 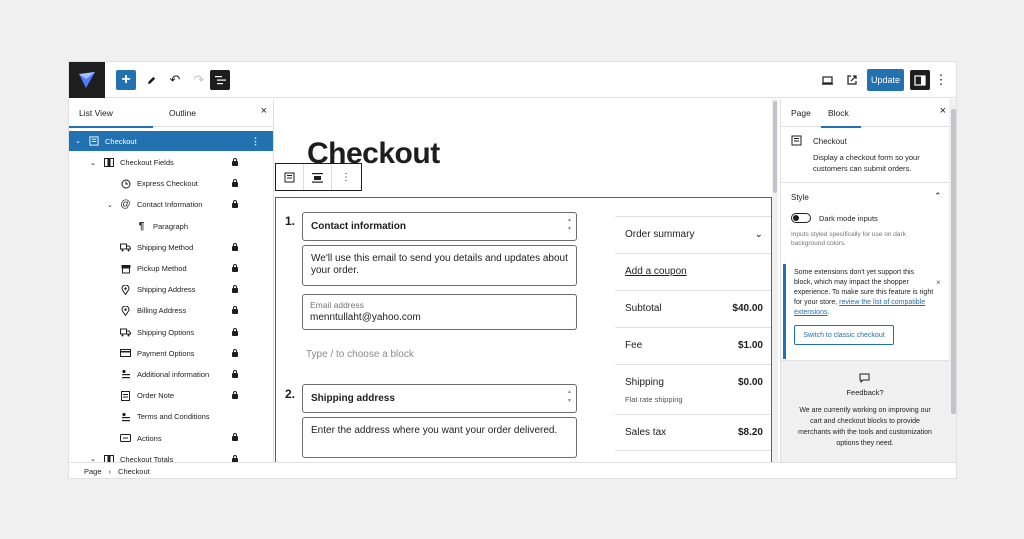 What do you see at coordinates (360, 354) in the screenshot?
I see `block-appender: Type / to choose a block` at bounding box center [360, 354].